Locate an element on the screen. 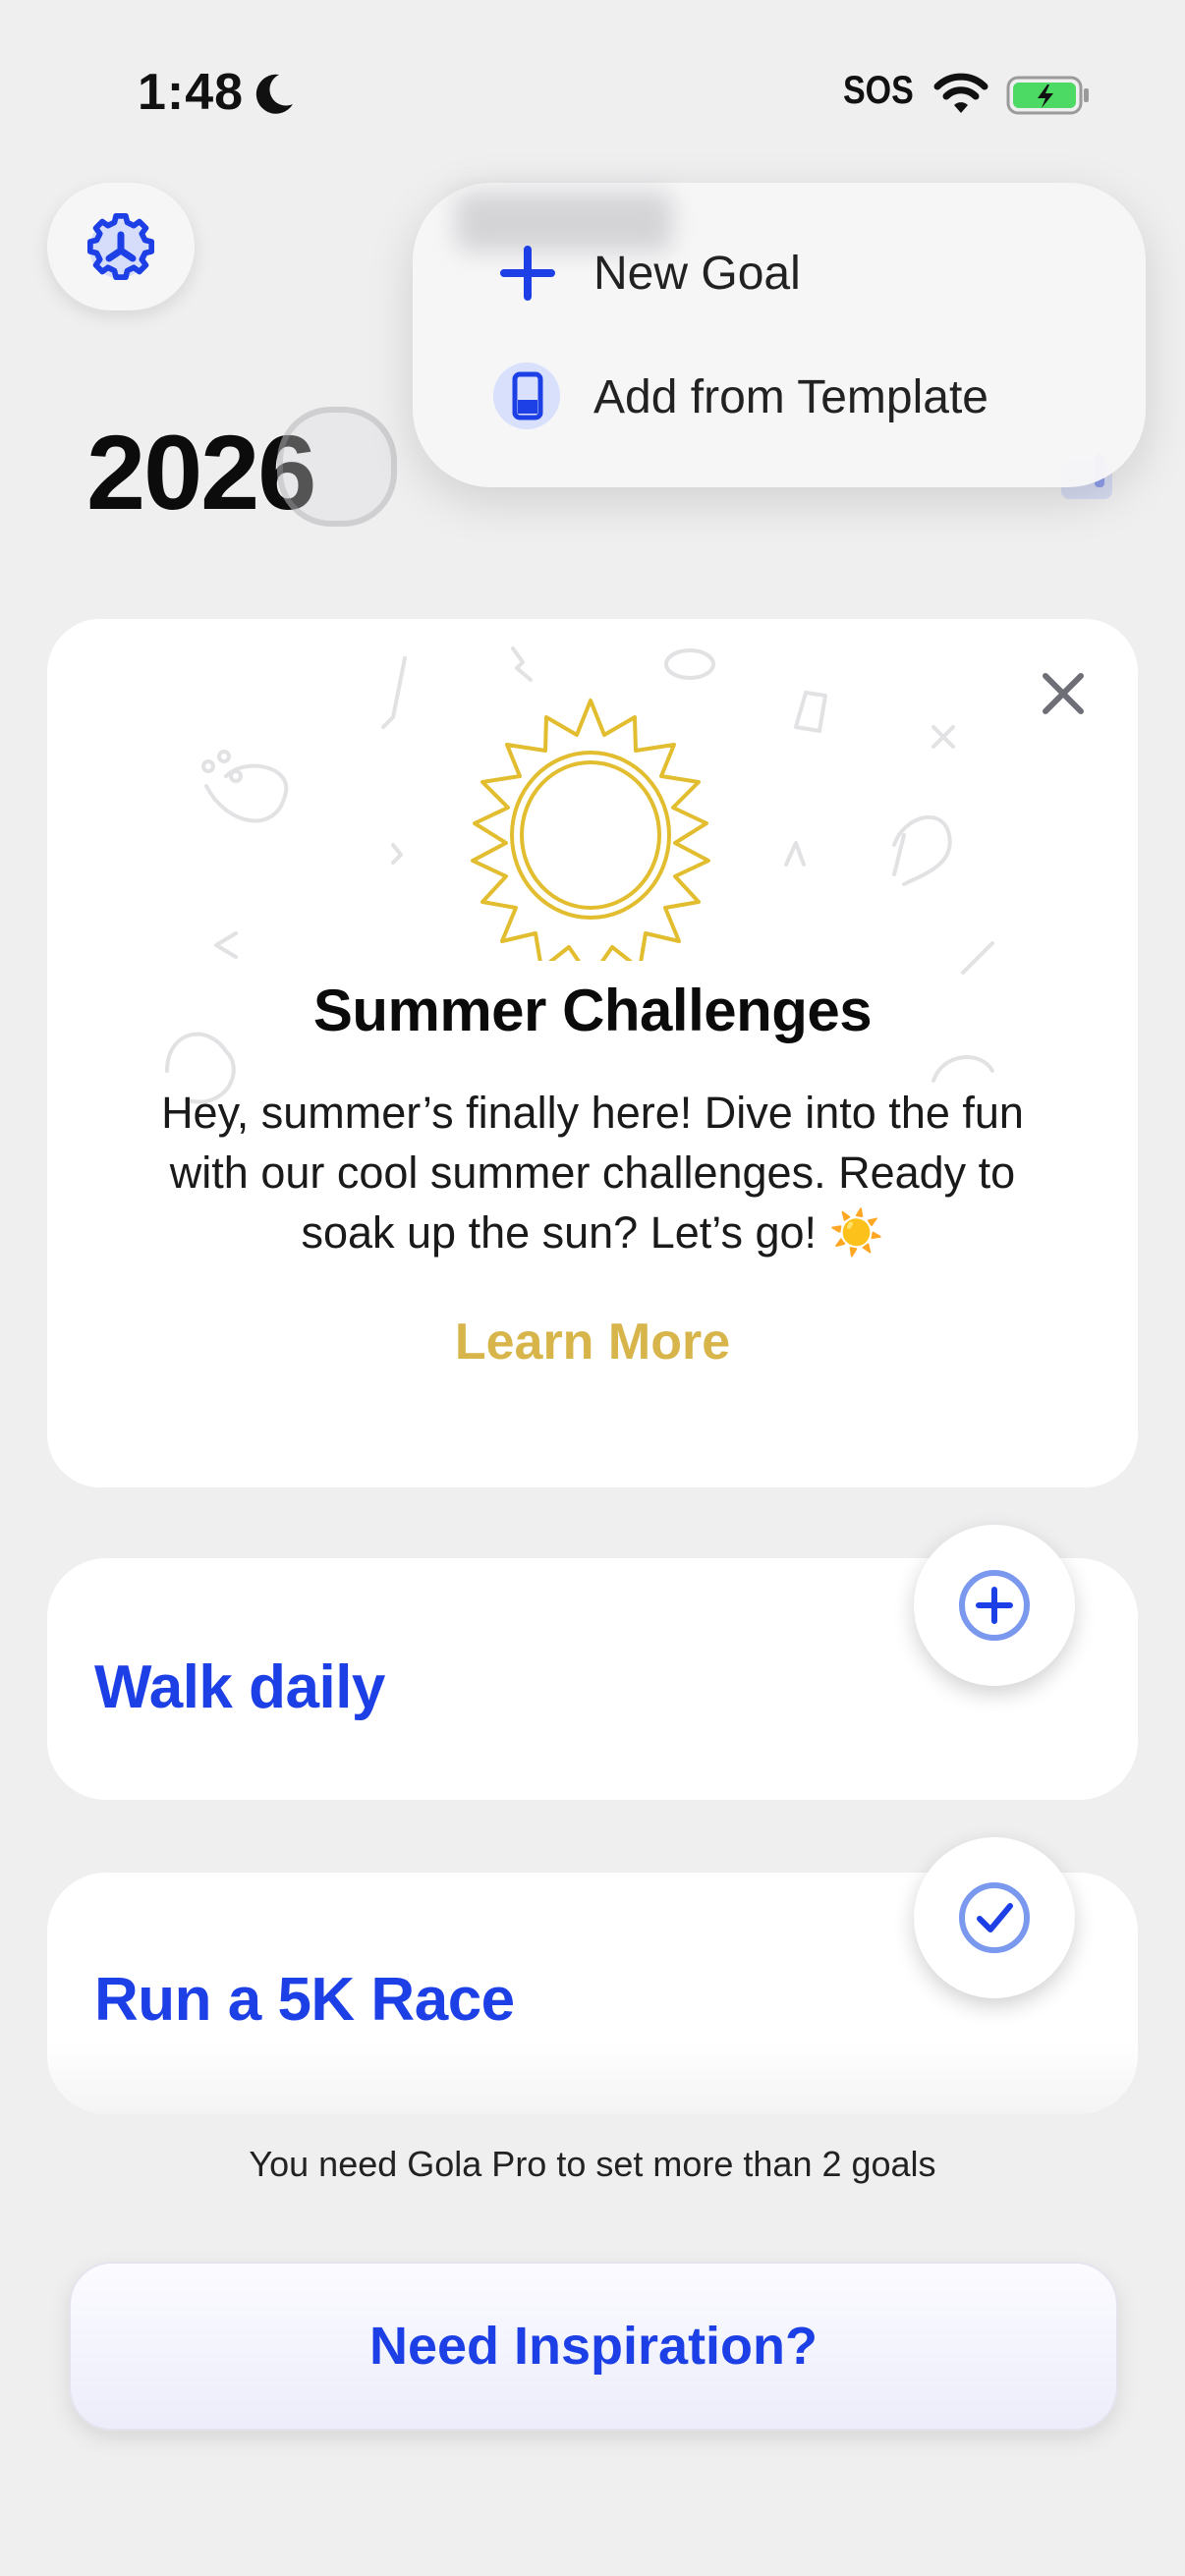  template-icon is located at coordinates (527, 396).